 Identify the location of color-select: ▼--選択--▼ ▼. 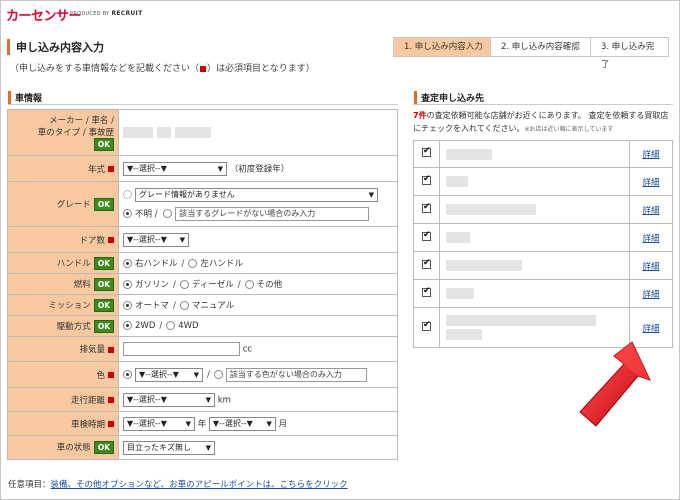
(169, 374).